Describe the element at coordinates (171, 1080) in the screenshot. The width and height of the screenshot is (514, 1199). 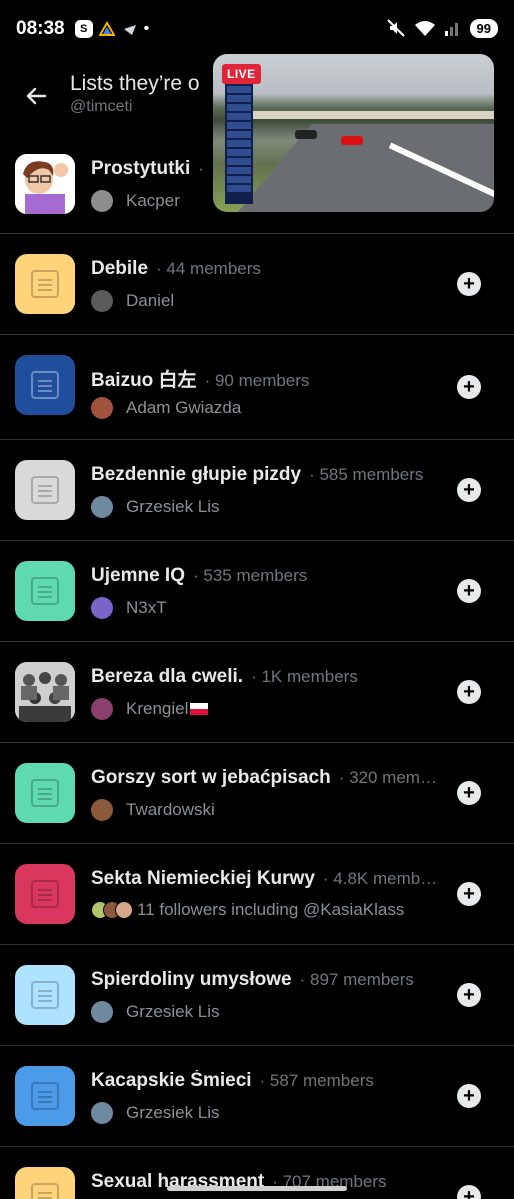
I see `list-name: Kacapskie Śmieci` at that location.